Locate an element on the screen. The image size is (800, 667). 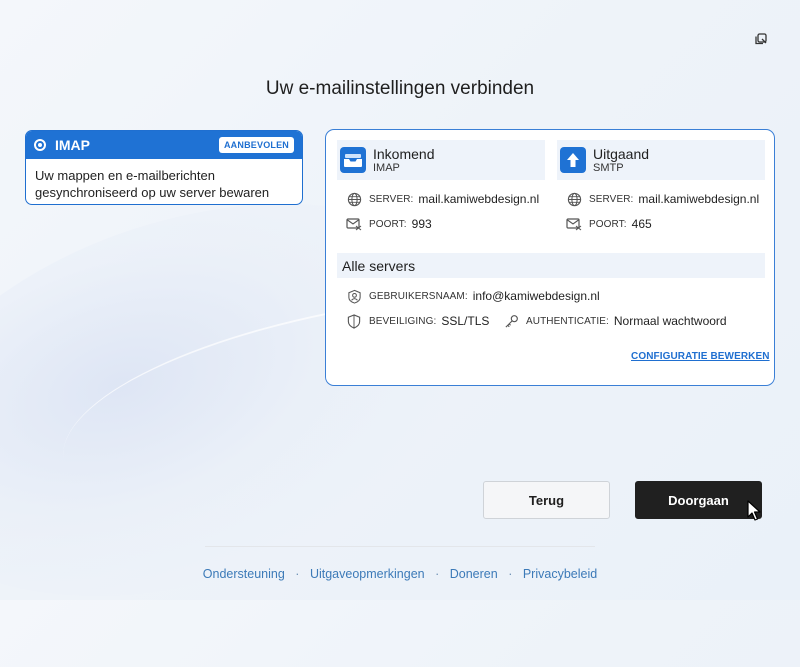
incoming-protocol: IMAP is located at coordinates (386, 167).